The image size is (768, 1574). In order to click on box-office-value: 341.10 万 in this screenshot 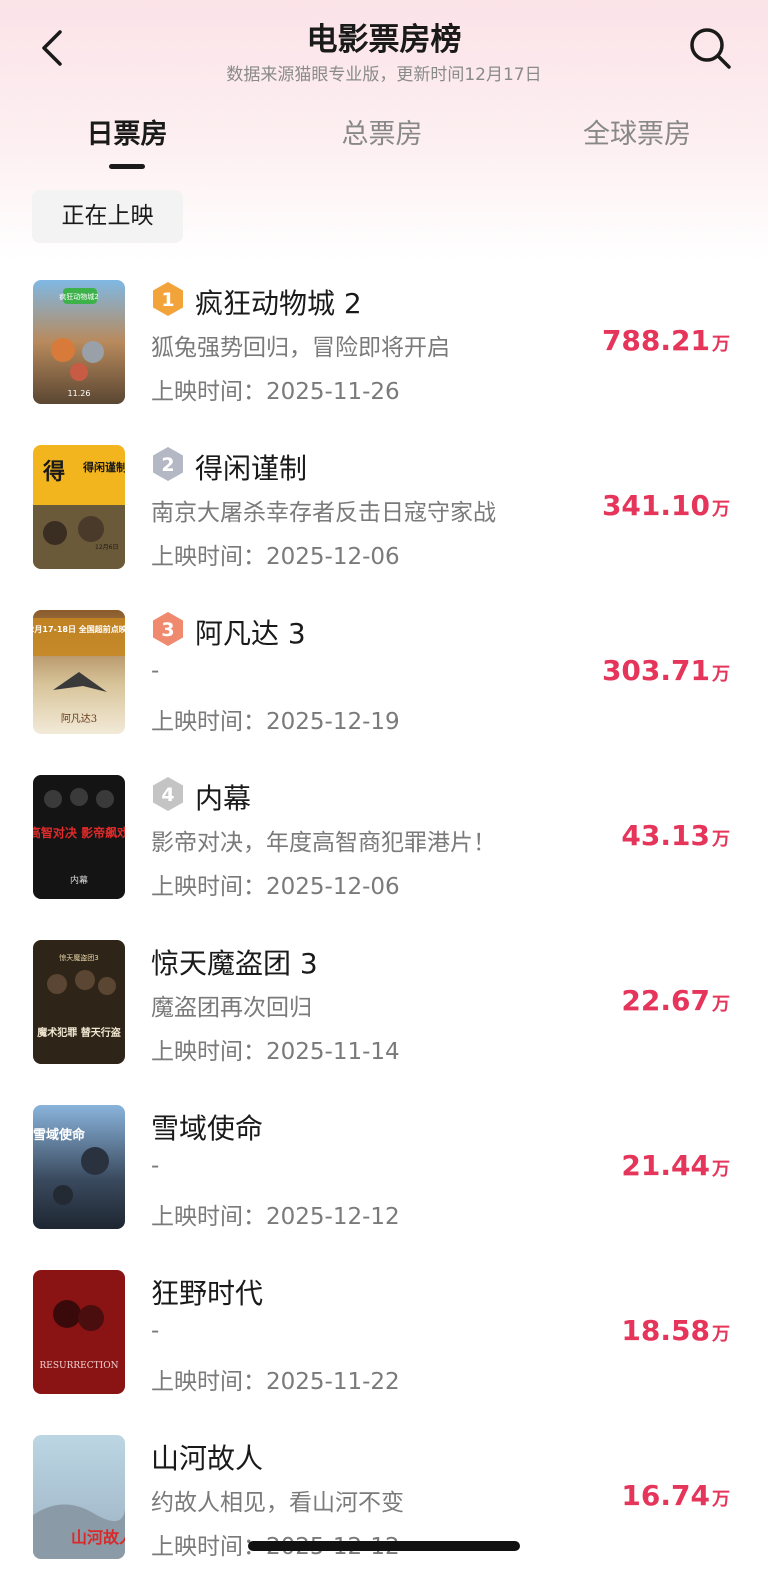, I will do `click(665, 505)`.